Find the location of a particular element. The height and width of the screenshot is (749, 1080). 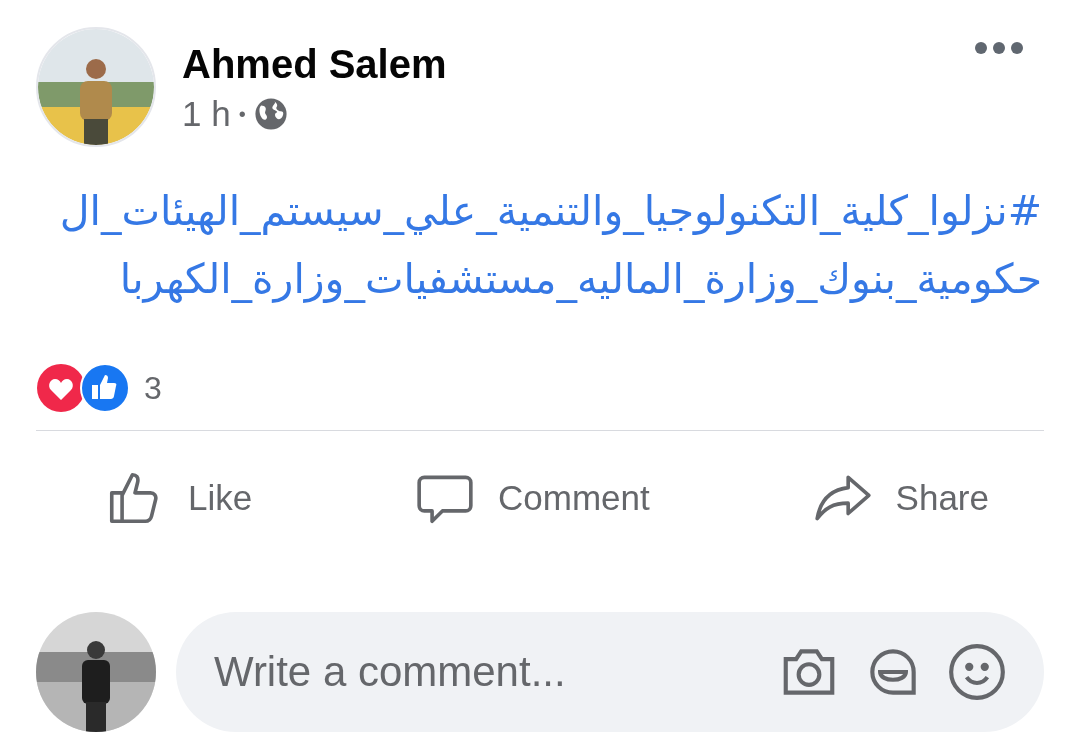

comment-button: Comment is located at coordinates (532, 498).